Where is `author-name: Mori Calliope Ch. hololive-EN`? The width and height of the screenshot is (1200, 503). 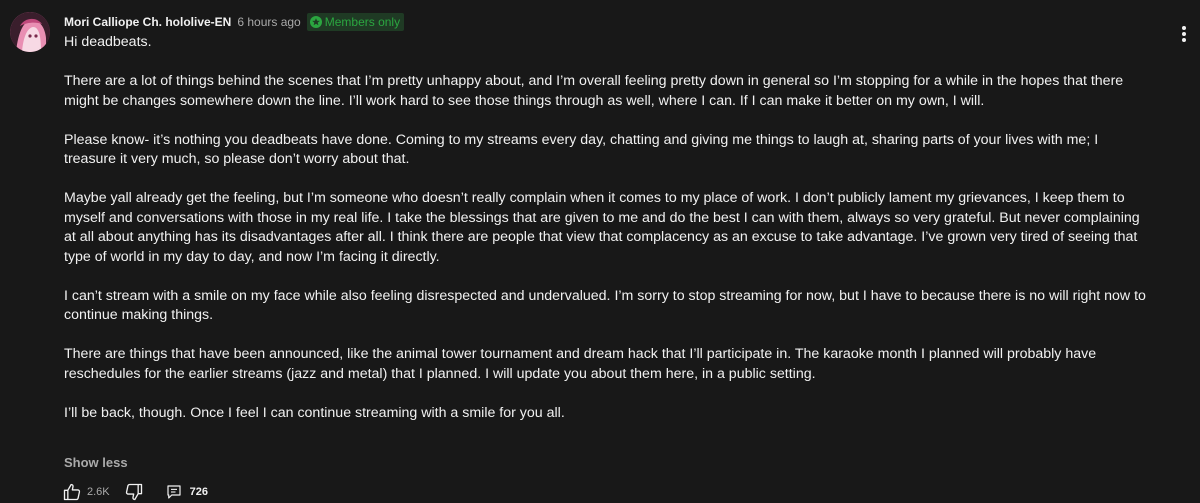 author-name: Mori Calliope Ch. hololive-EN is located at coordinates (147, 22).